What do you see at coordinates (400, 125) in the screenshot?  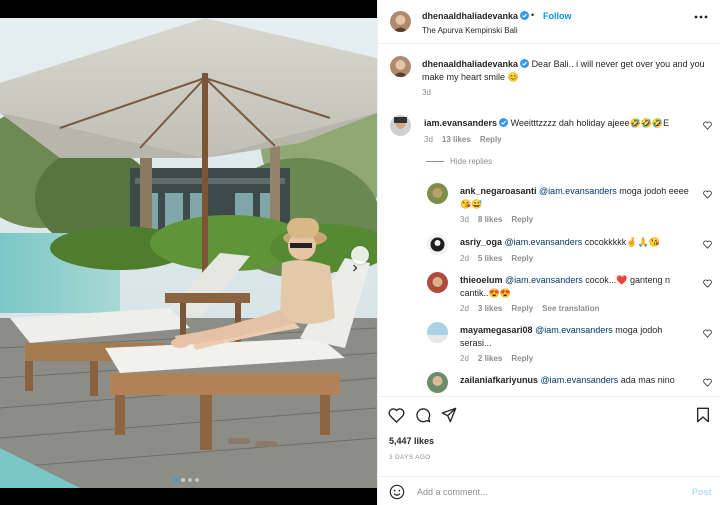 I see `commenter-avatar` at bounding box center [400, 125].